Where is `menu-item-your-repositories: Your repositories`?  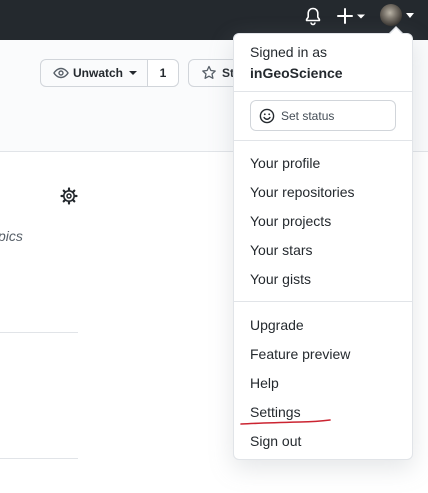 menu-item-your-repositories: Your repositories is located at coordinates (302, 192).